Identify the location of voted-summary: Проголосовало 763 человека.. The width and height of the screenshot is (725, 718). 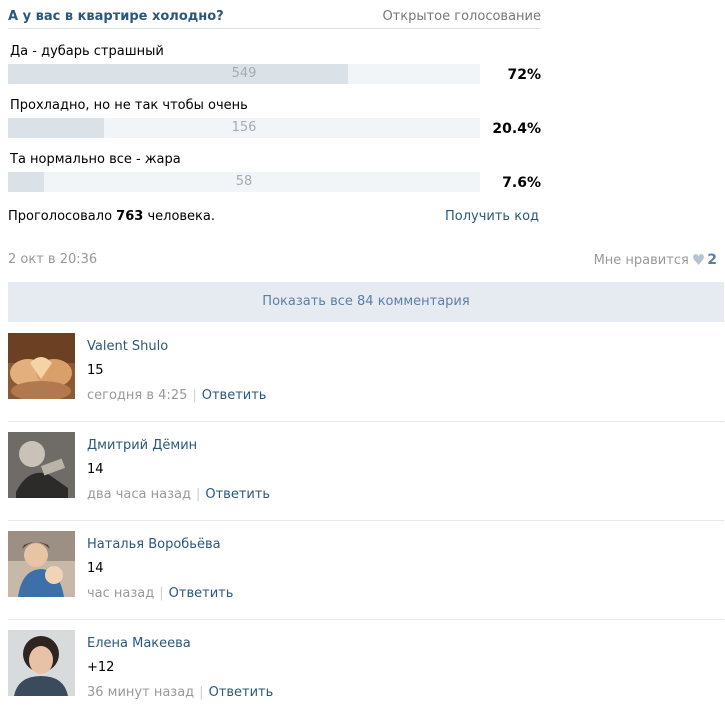
(111, 216).